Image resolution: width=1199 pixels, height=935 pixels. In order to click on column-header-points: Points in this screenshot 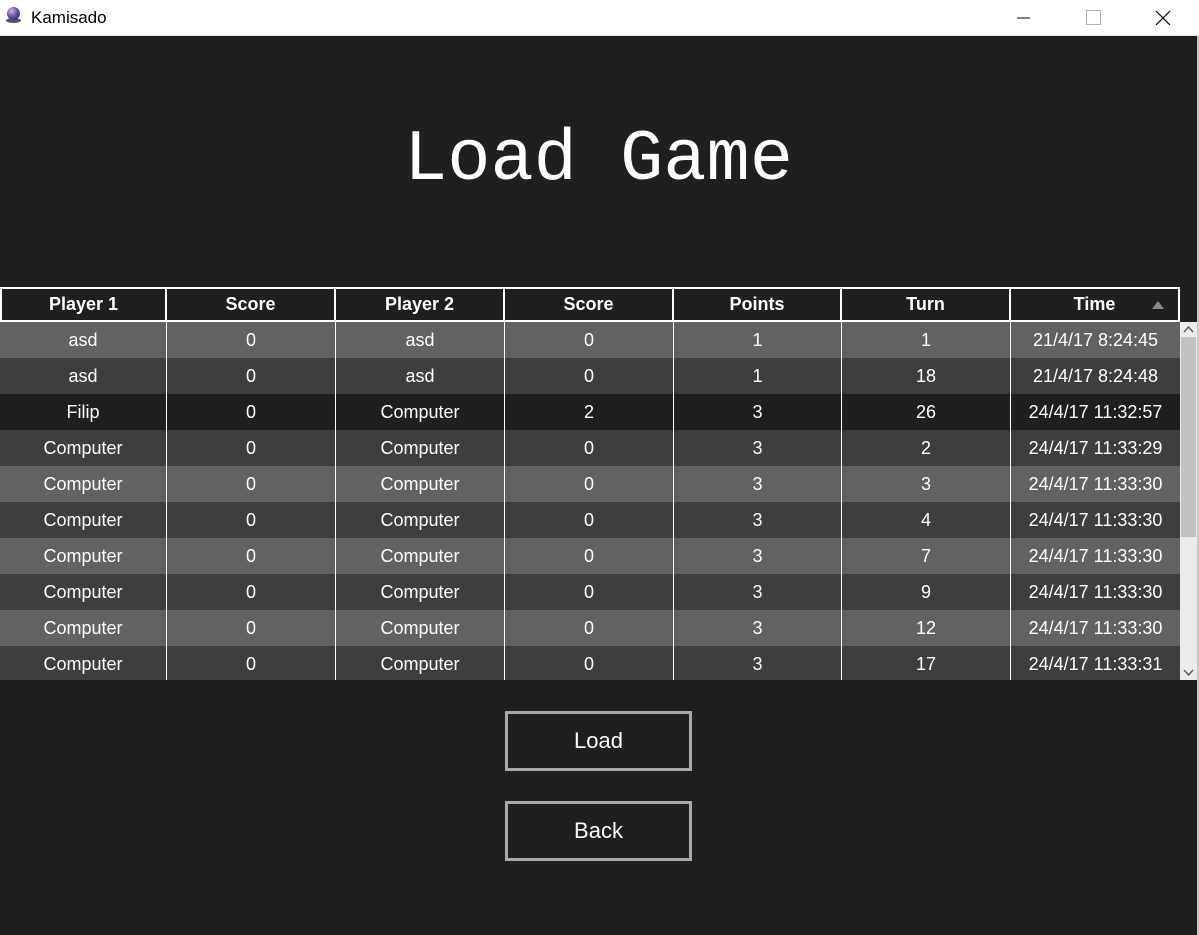, I will do `click(758, 304)`.